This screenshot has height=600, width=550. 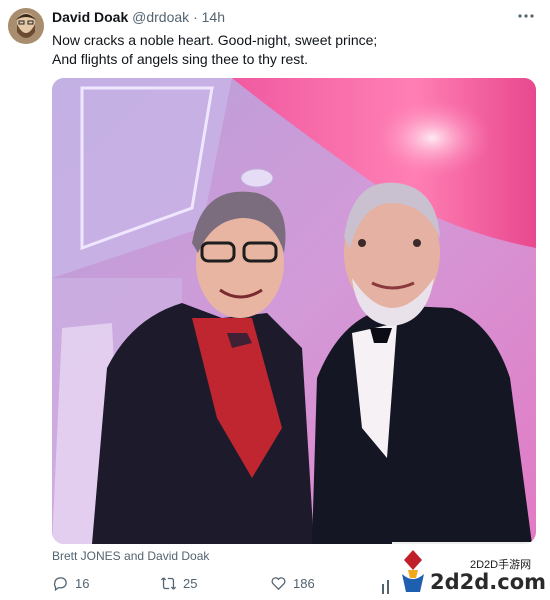 What do you see at coordinates (278, 584) in the screenshot?
I see `heart-icon` at bounding box center [278, 584].